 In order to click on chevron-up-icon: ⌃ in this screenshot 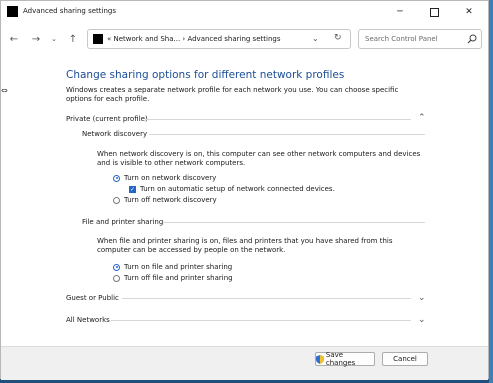, I will do `click(422, 118)`.